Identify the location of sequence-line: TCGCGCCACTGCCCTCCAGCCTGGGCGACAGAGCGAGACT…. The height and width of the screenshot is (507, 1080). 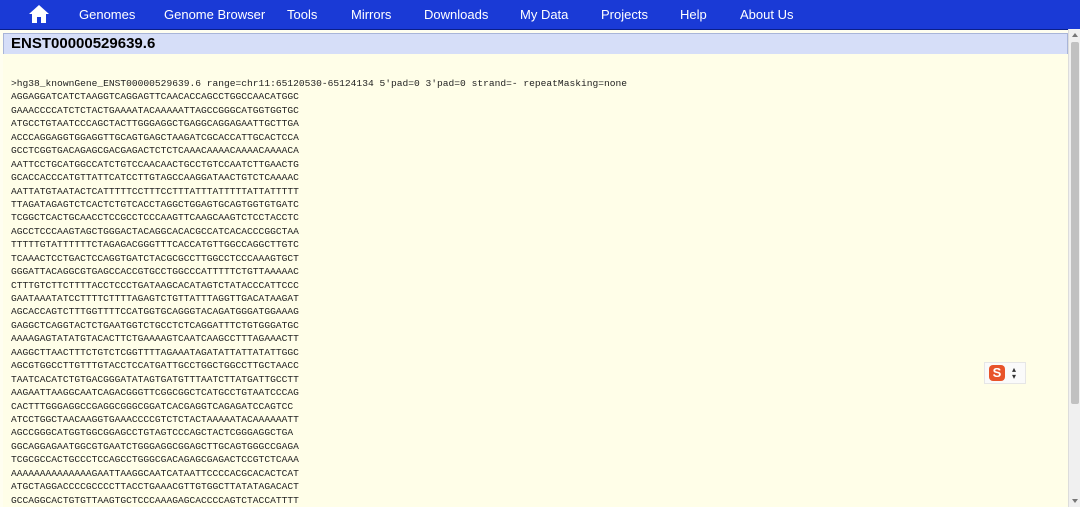
(155, 460).